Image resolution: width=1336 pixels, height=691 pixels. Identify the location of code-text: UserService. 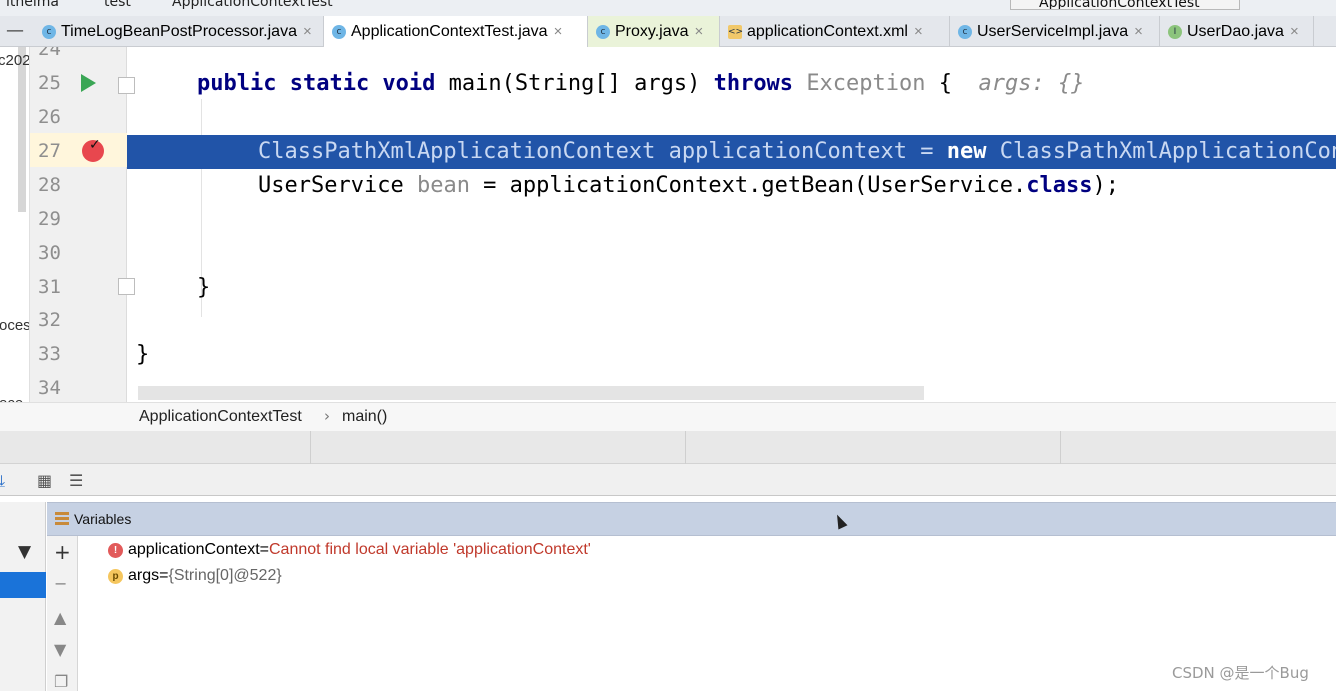
(337, 185).